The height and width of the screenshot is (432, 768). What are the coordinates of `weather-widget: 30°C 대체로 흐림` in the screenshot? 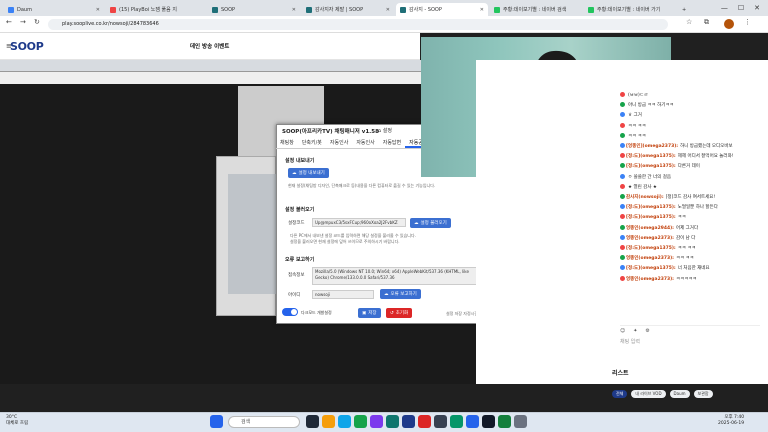 It's located at (17, 421).